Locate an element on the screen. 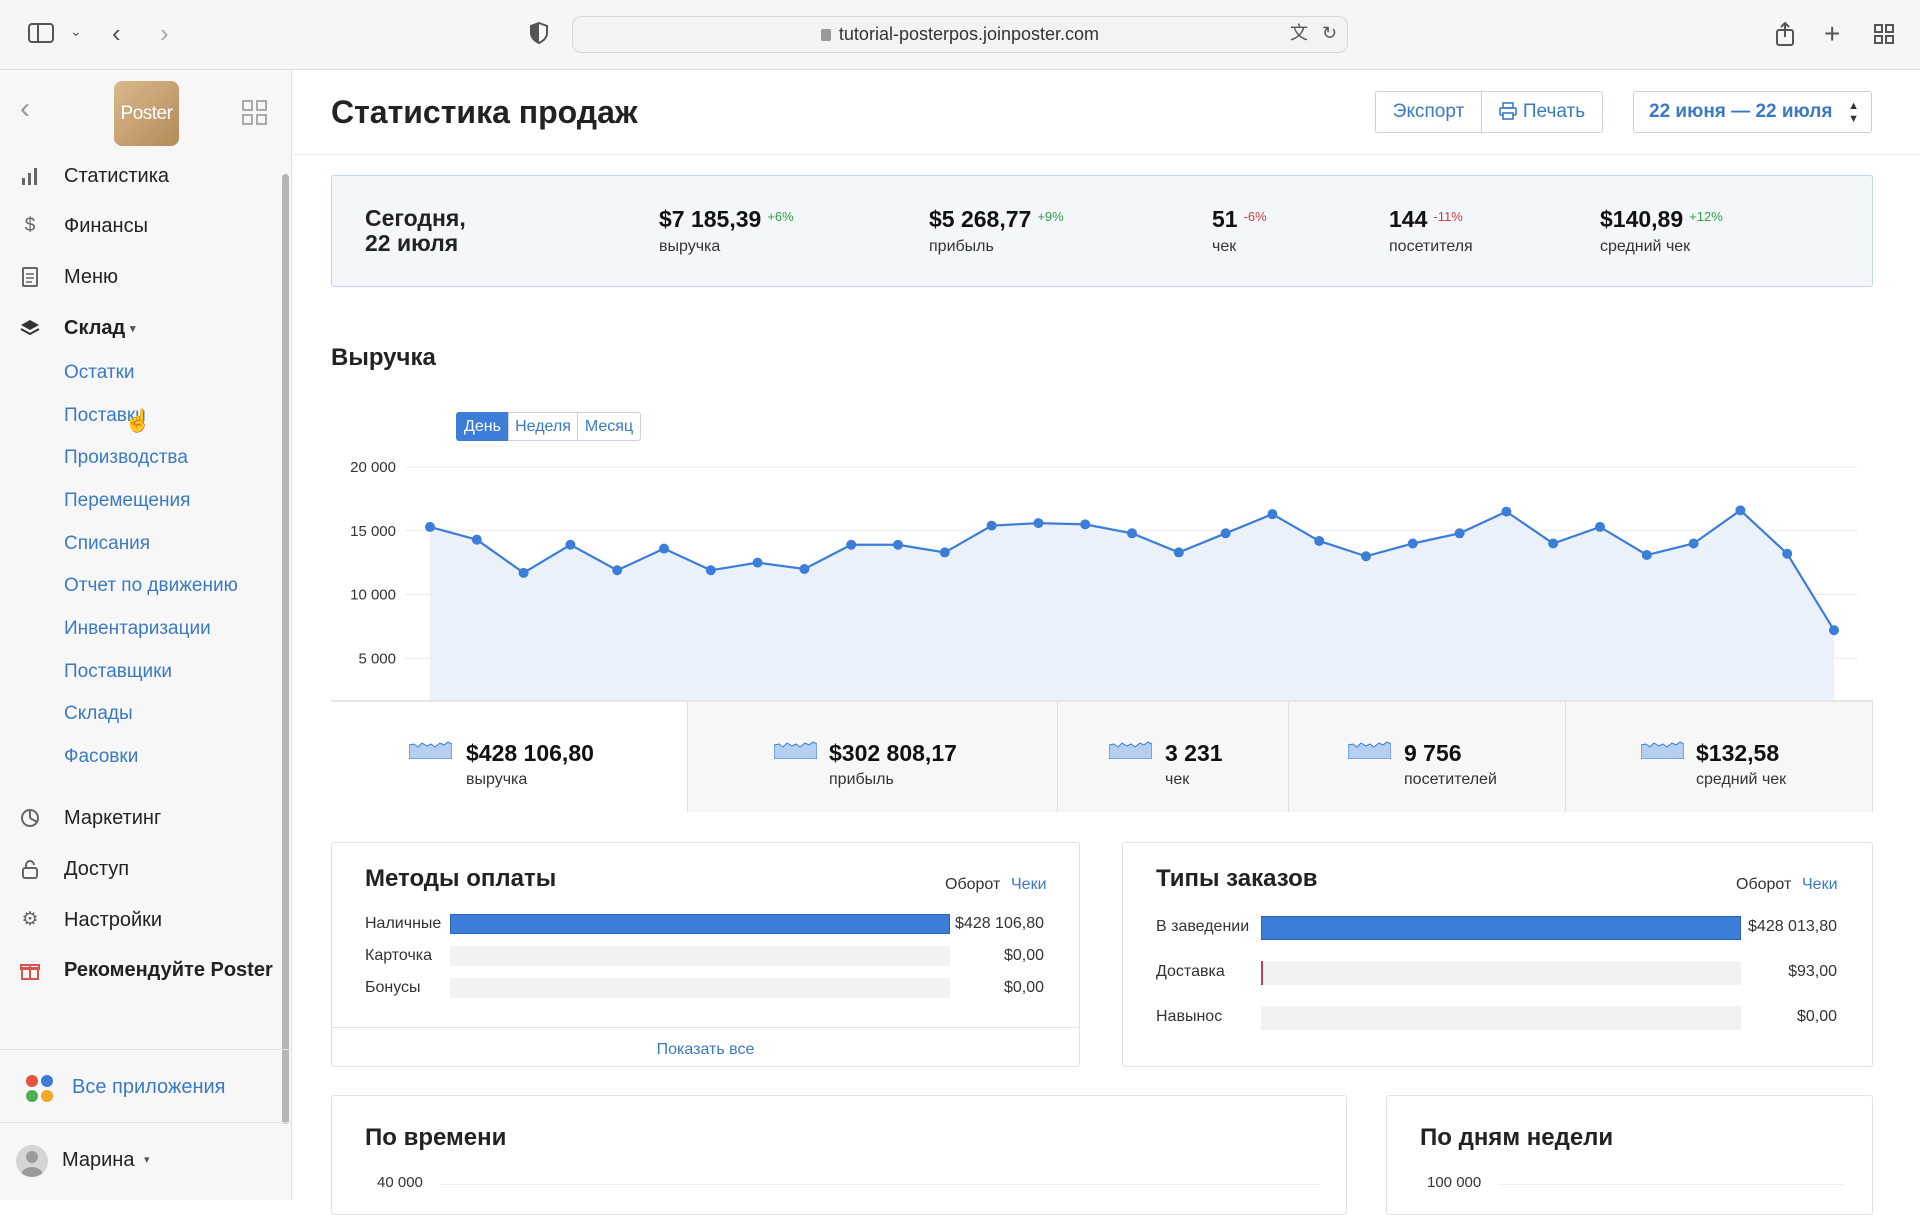  order-row-label: В заведении is located at coordinates (1203, 926).